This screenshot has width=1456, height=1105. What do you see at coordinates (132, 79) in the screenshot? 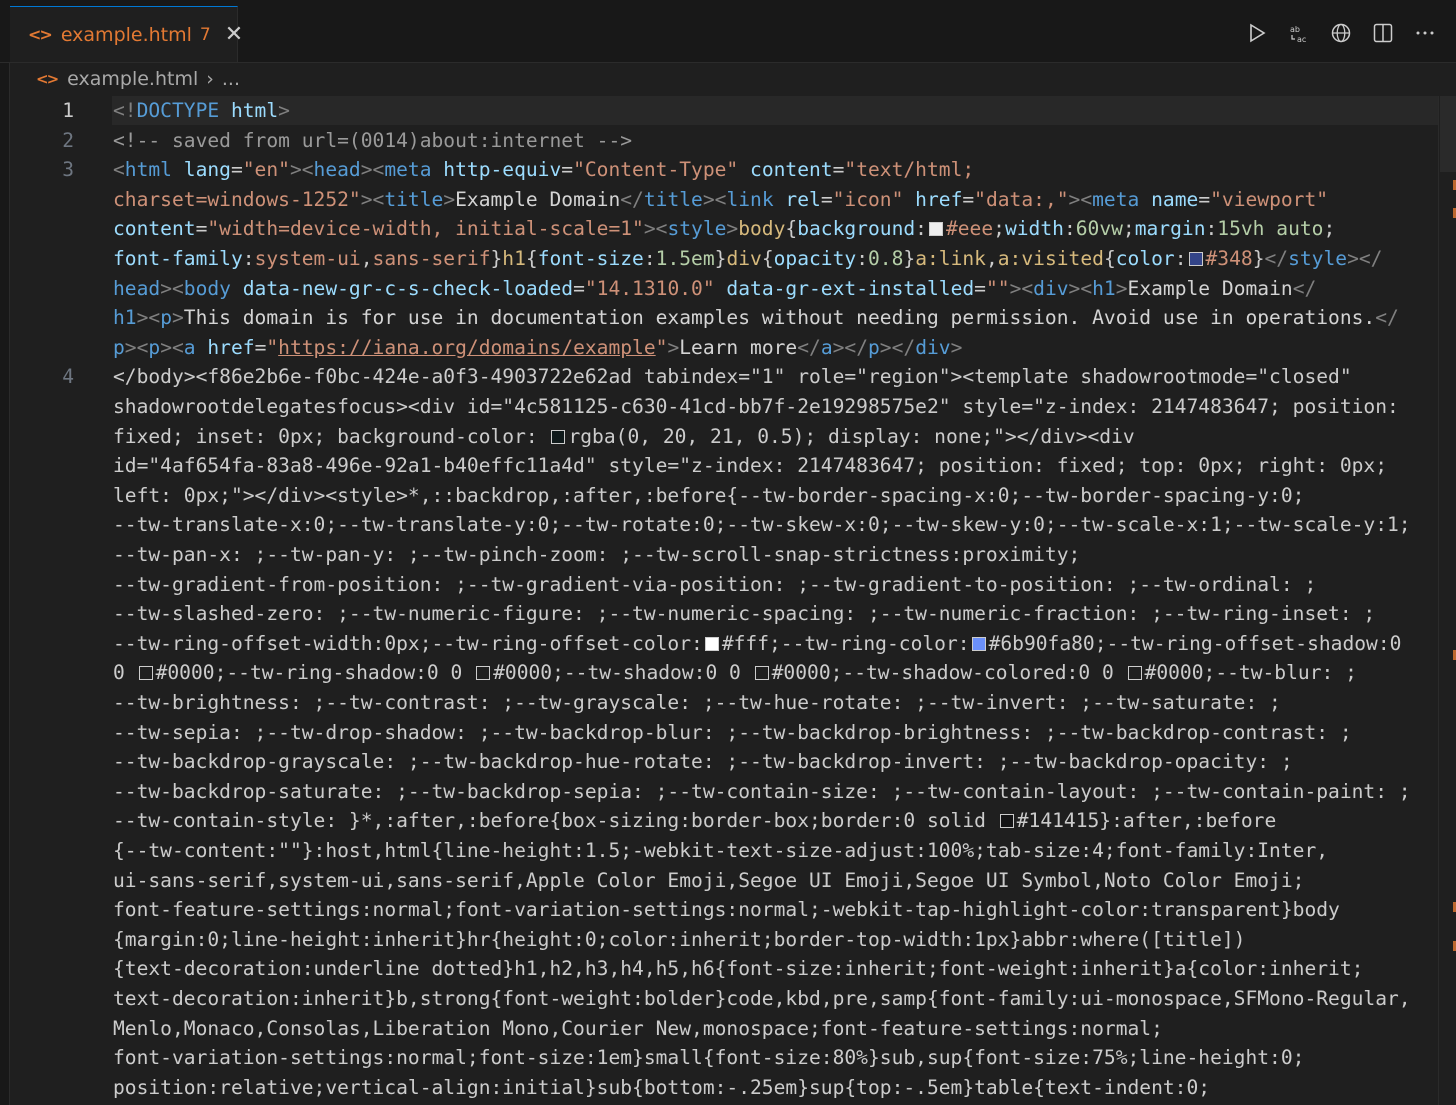
I see `breadcrumb-file: example.html` at bounding box center [132, 79].